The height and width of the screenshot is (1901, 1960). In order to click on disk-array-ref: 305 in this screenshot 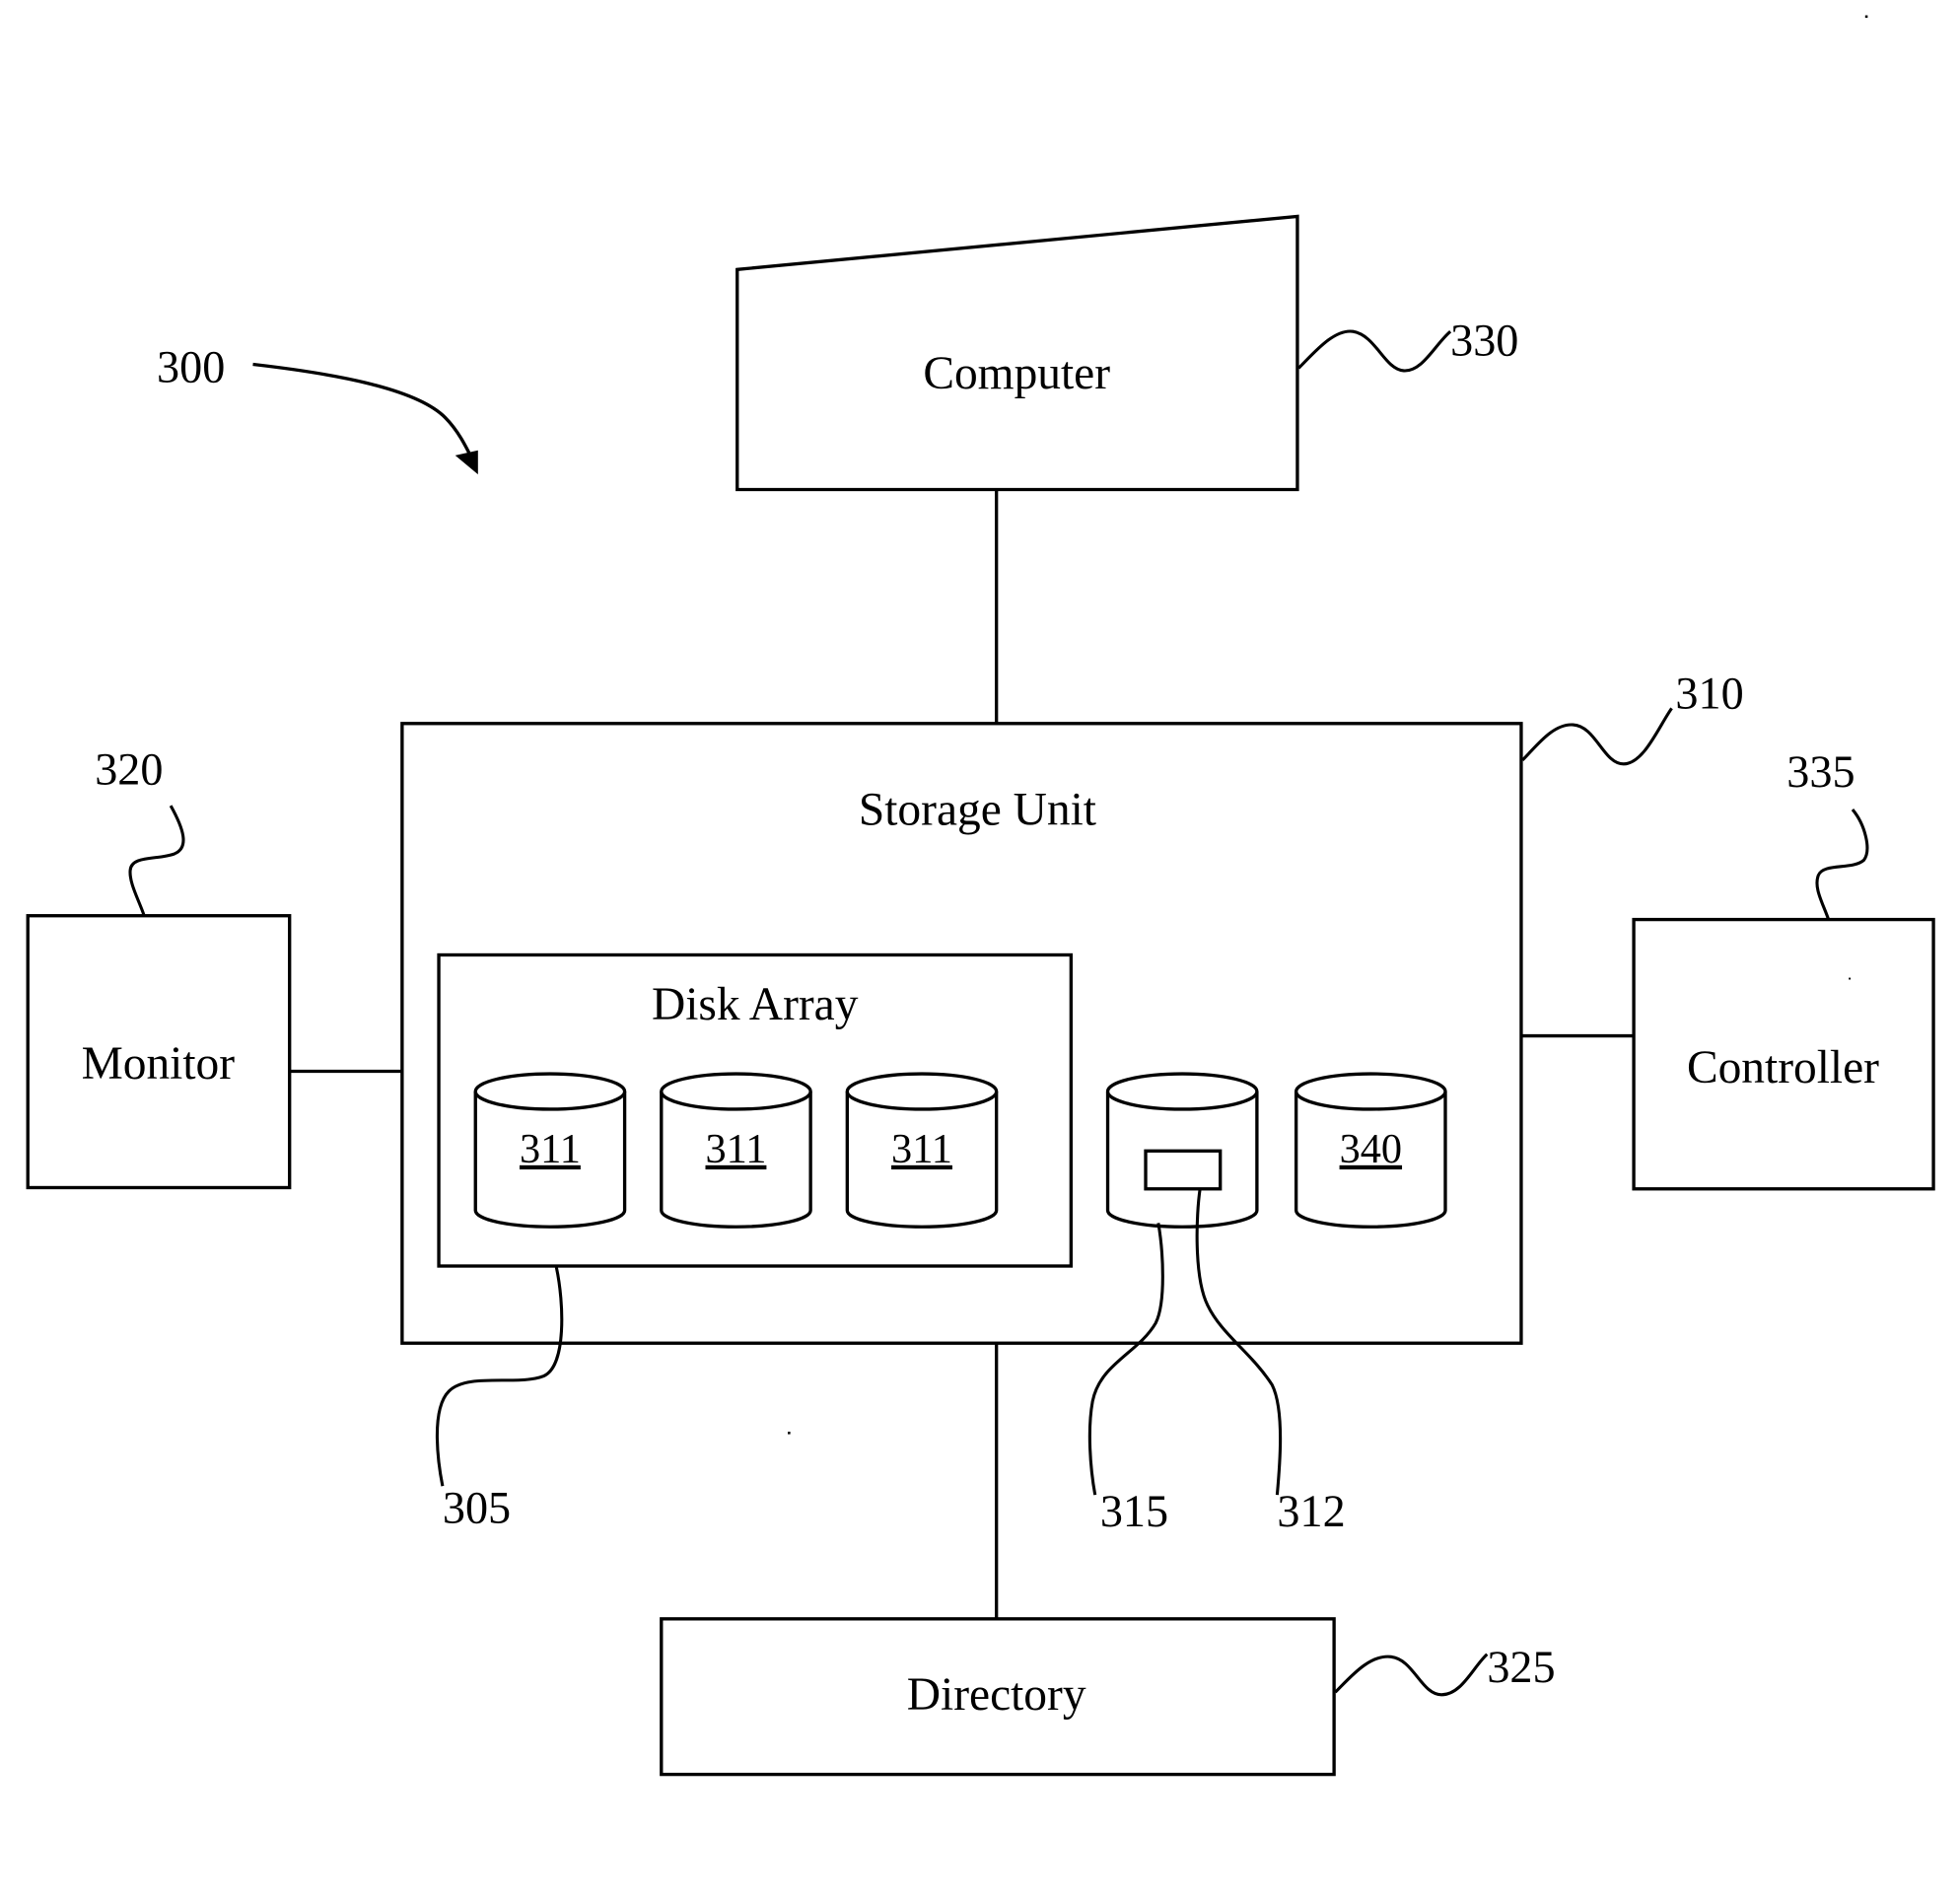, I will do `click(477, 1507)`.